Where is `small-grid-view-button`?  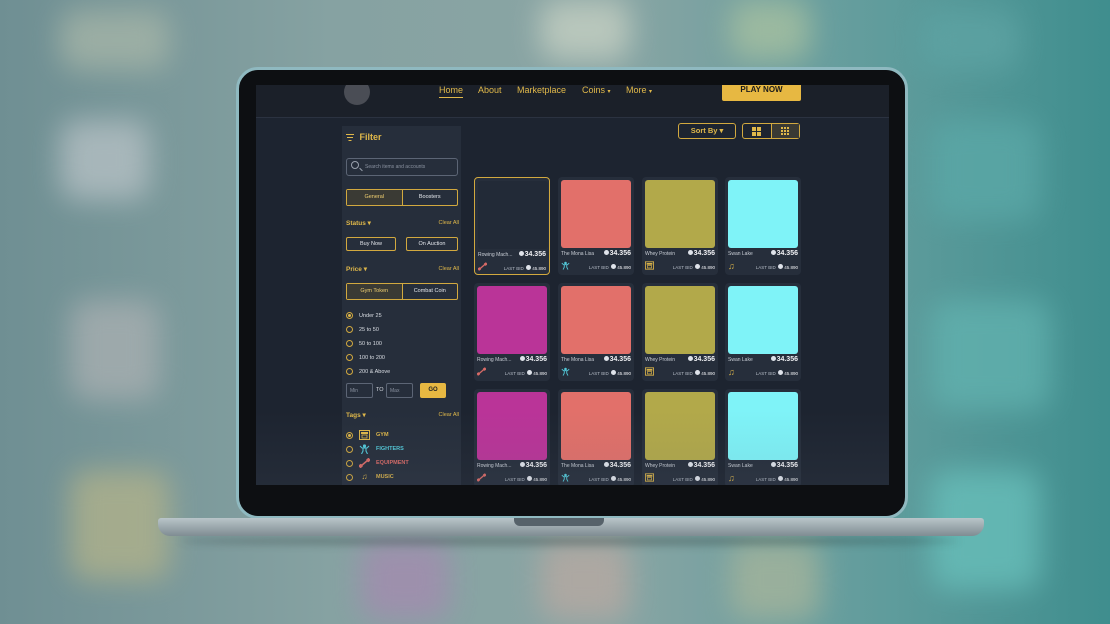 small-grid-view-button is located at coordinates (784, 131).